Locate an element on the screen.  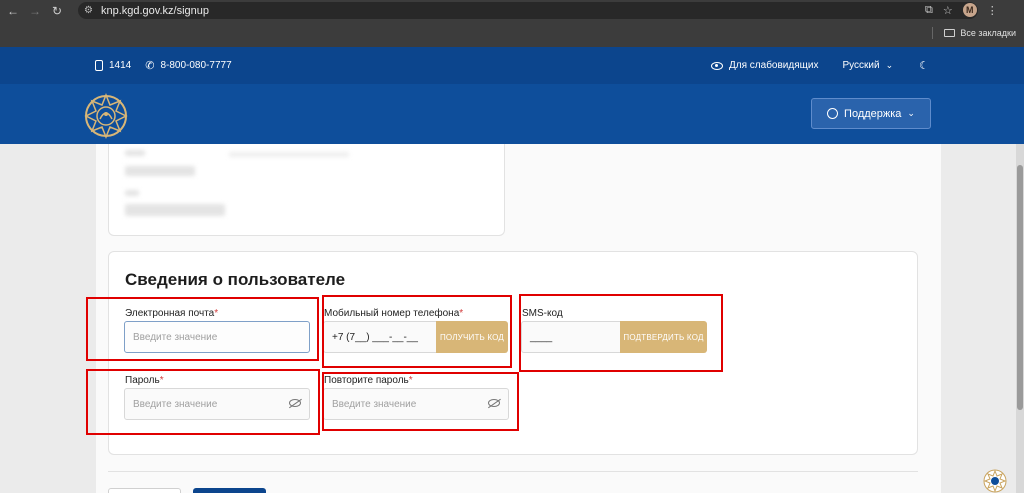
mobile-phone-icon is located at coordinates (99, 65).